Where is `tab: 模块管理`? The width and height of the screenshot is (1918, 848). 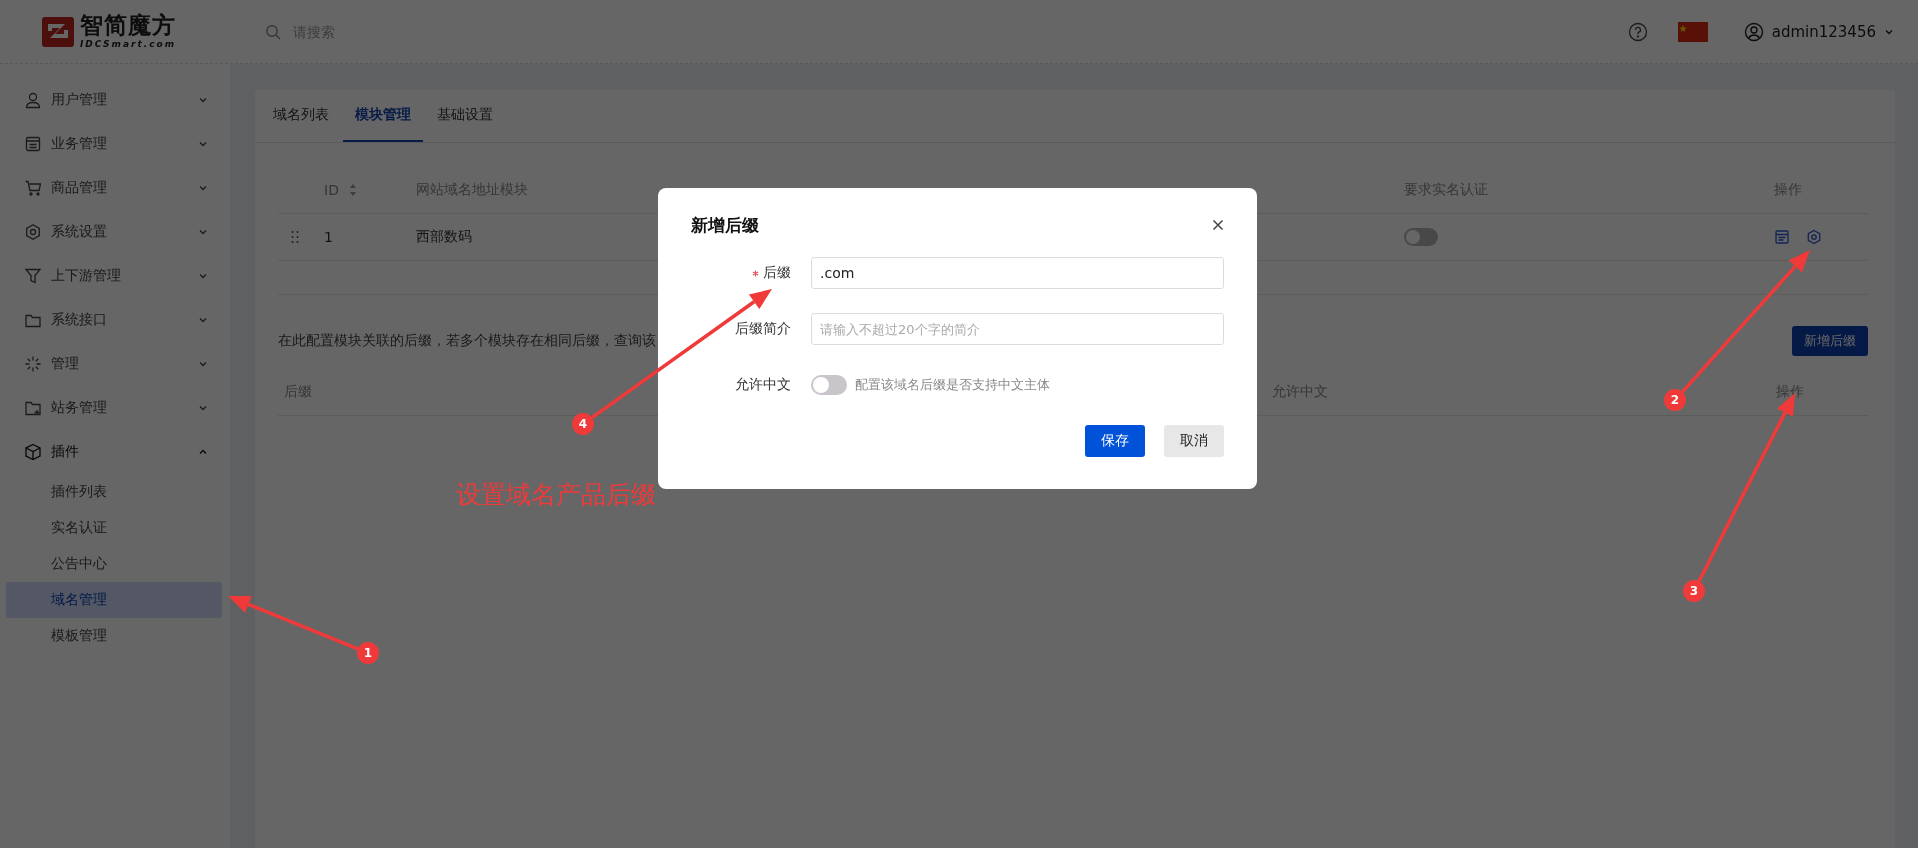 tab: 模块管理 is located at coordinates (383, 116).